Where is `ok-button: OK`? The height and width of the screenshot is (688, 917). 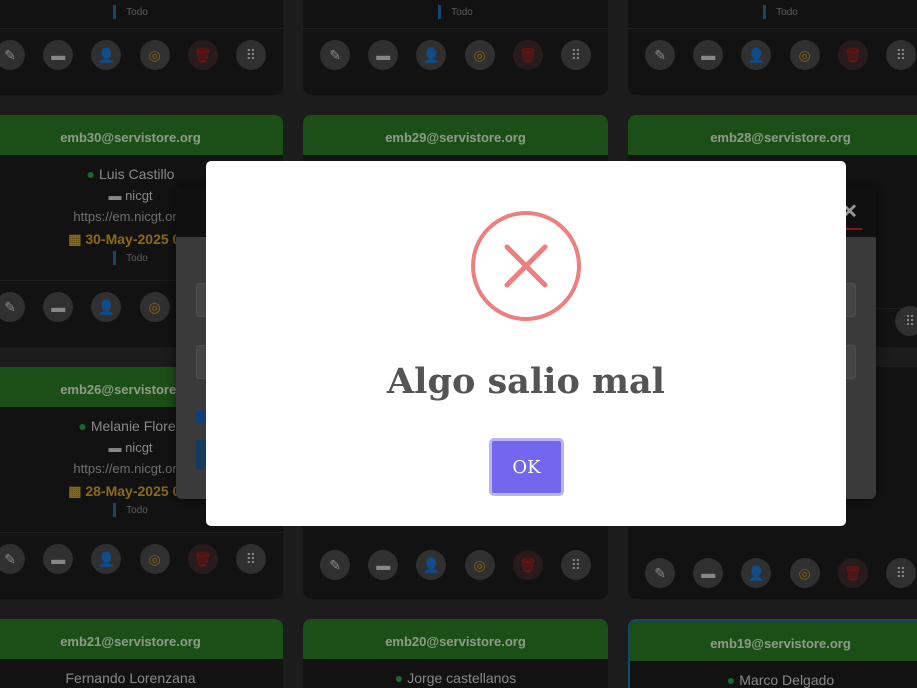 ok-button: OK is located at coordinates (526, 467).